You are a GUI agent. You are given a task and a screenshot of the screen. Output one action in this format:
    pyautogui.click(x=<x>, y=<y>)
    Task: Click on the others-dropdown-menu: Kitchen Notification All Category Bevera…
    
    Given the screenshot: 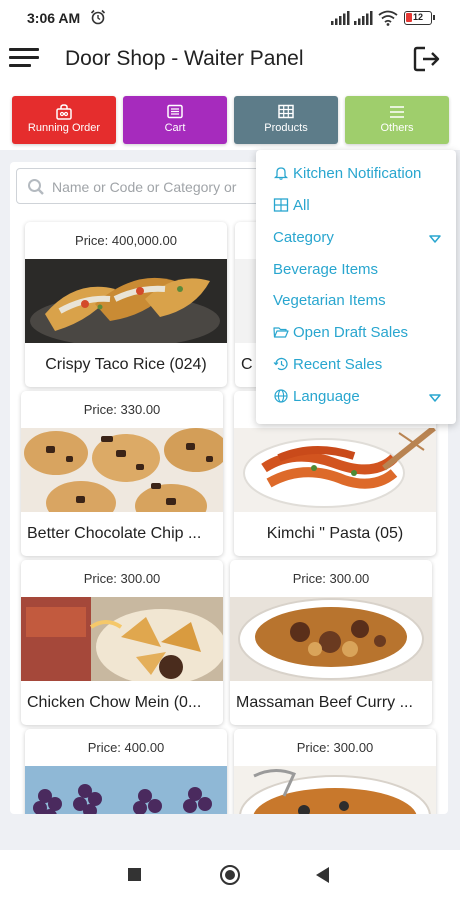 What is the action you would take?
    pyautogui.click(x=356, y=287)
    